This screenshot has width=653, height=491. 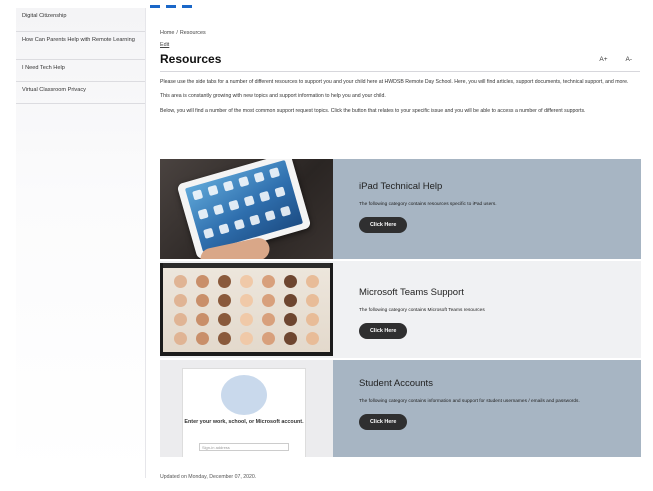 I want to click on font-increase-button: A+, so click(x=603, y=59).